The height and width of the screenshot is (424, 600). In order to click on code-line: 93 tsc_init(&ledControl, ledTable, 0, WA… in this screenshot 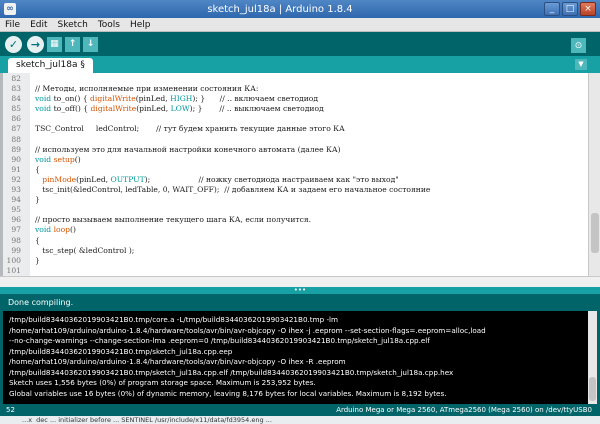, I will do `click(293, 190)`.